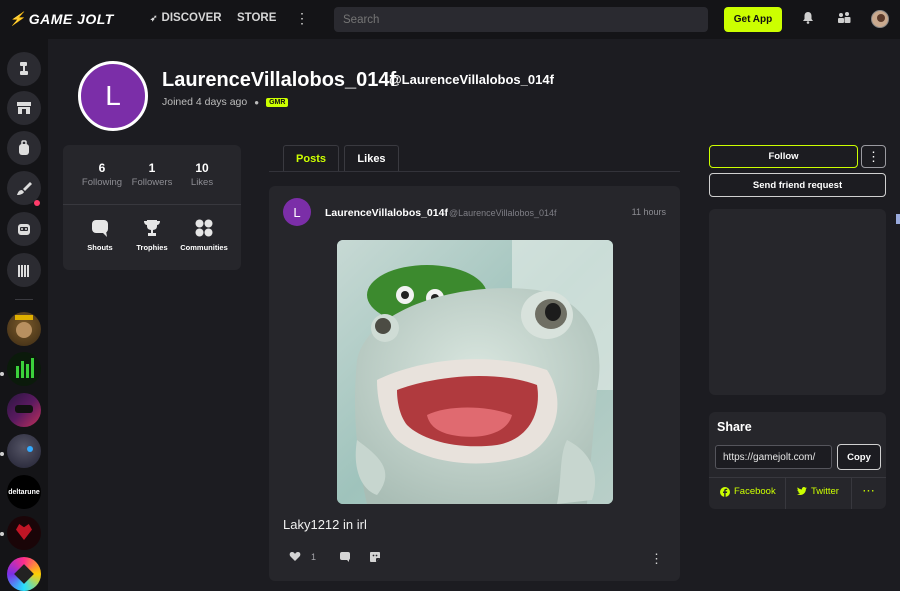 The image size is (900, 591). I want to click on backpack-icon, so click(24, 147).